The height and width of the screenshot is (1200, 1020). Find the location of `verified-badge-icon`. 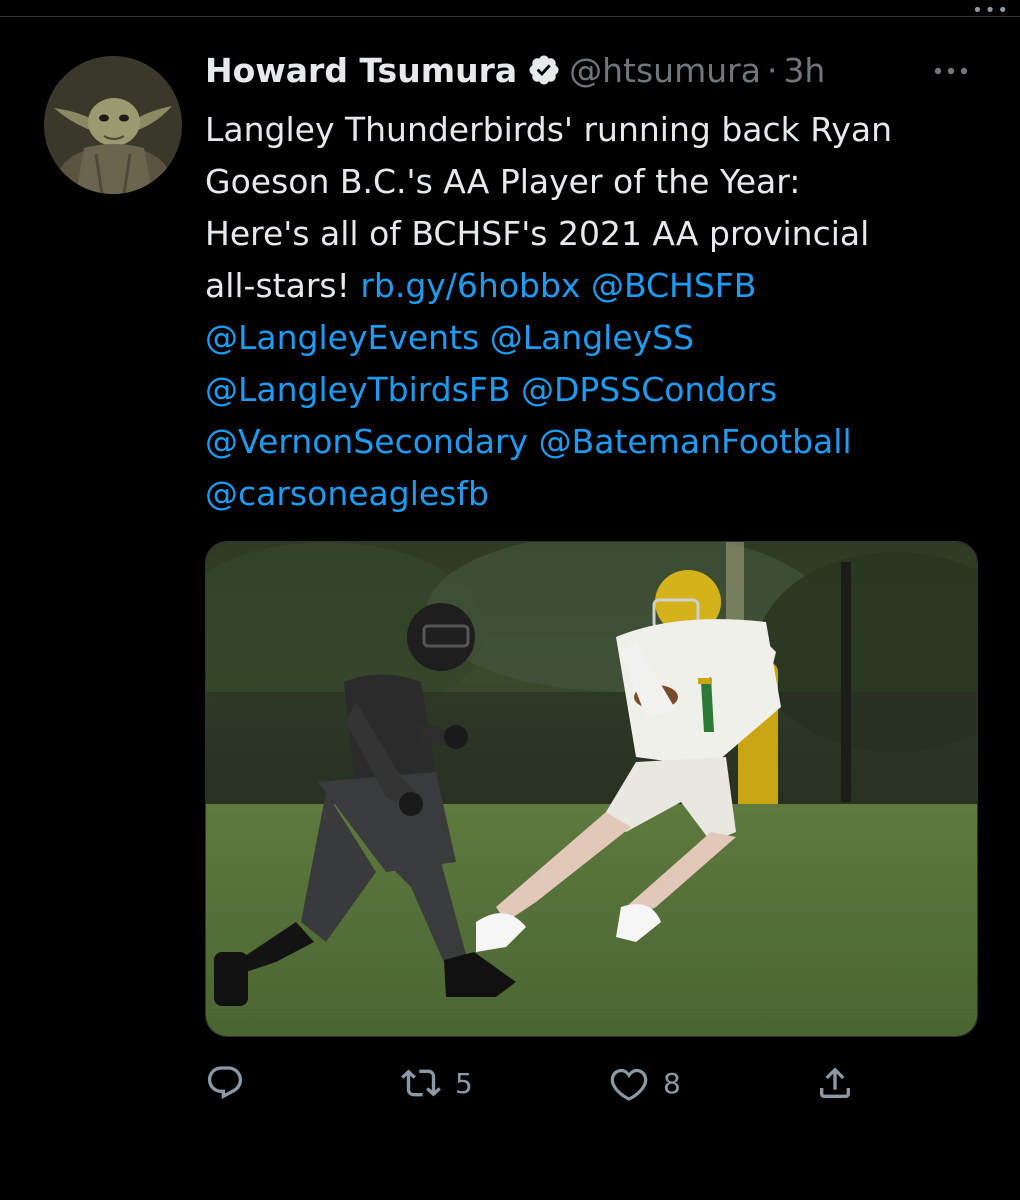

verified-badge-icon is located at coordinates (544, 70).